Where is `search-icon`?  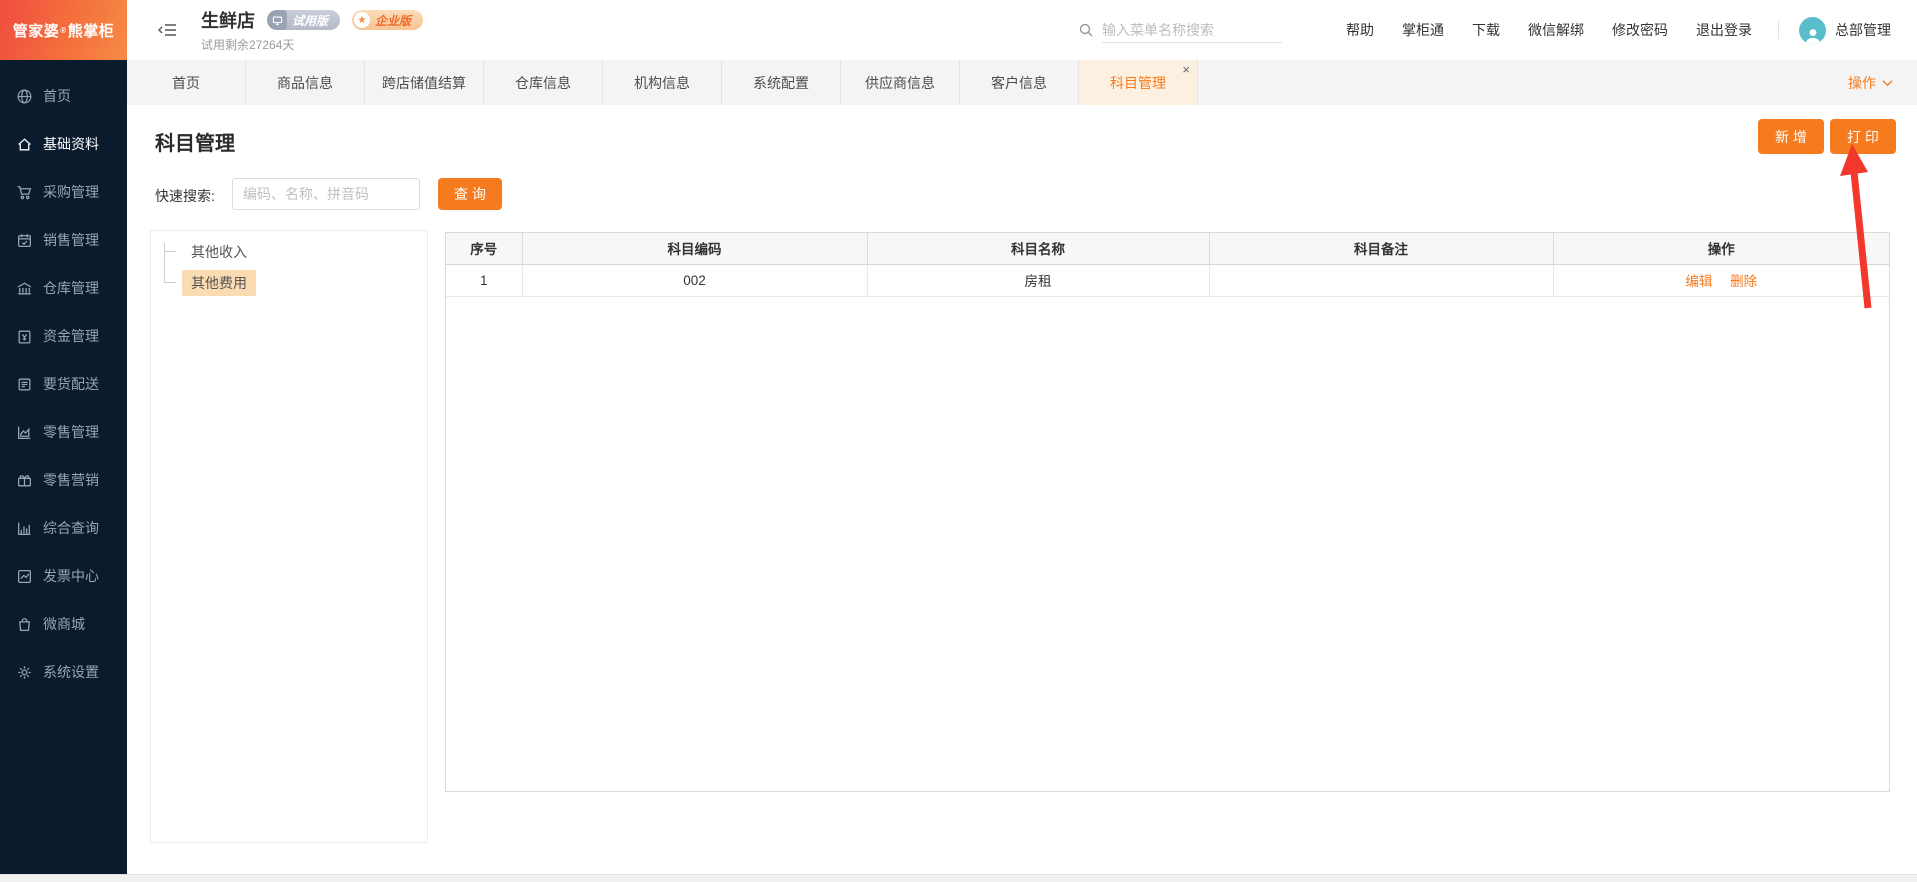
search-icon is located at coordinates (1086, 30).